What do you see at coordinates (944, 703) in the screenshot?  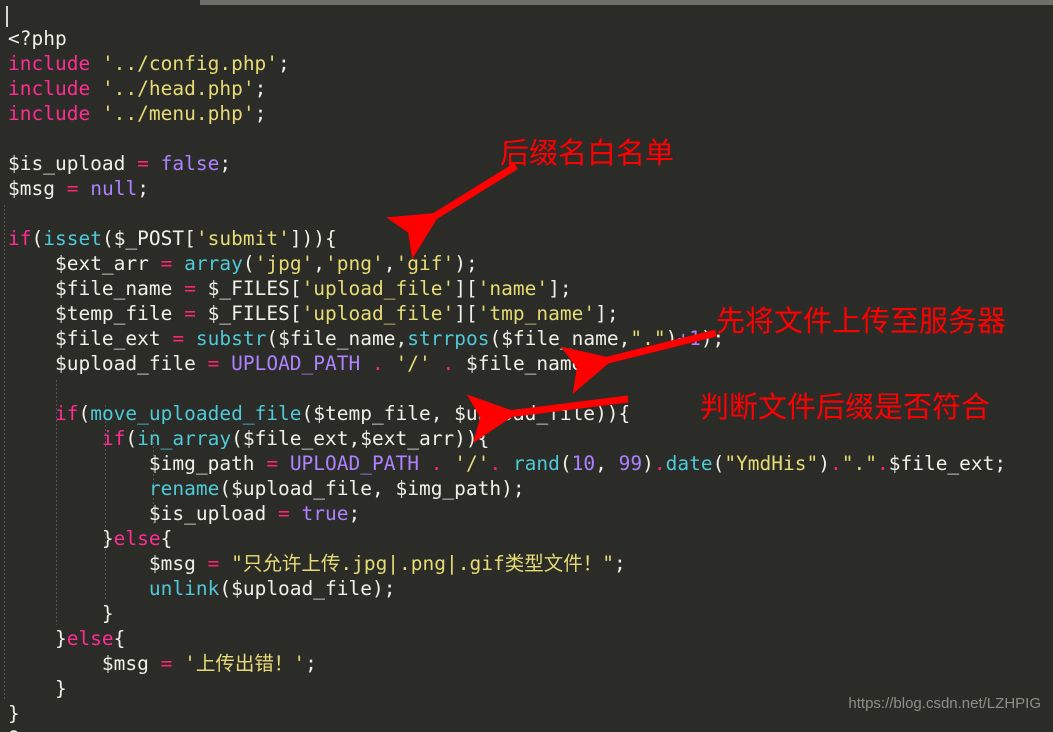 I see `watermark-url: https://blog.csdn.net/LZHPIG` at bounding box center [944, 703].